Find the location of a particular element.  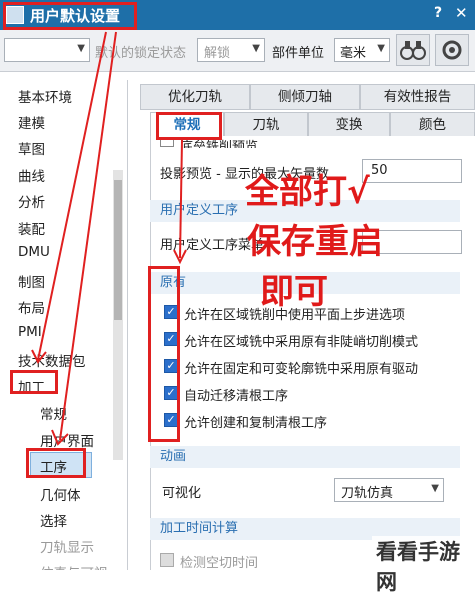

watermark-logo: 看看手游网 is located at coordinates (423, 566).